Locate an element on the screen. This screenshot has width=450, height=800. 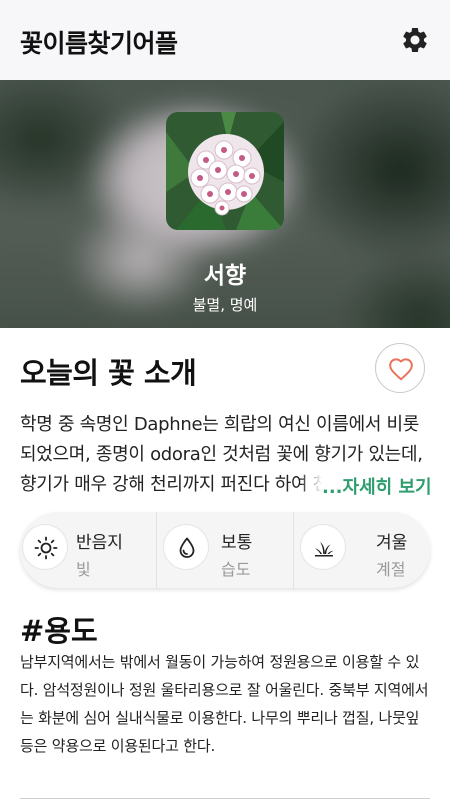
gear-icon is located at coordinates (415, 40).